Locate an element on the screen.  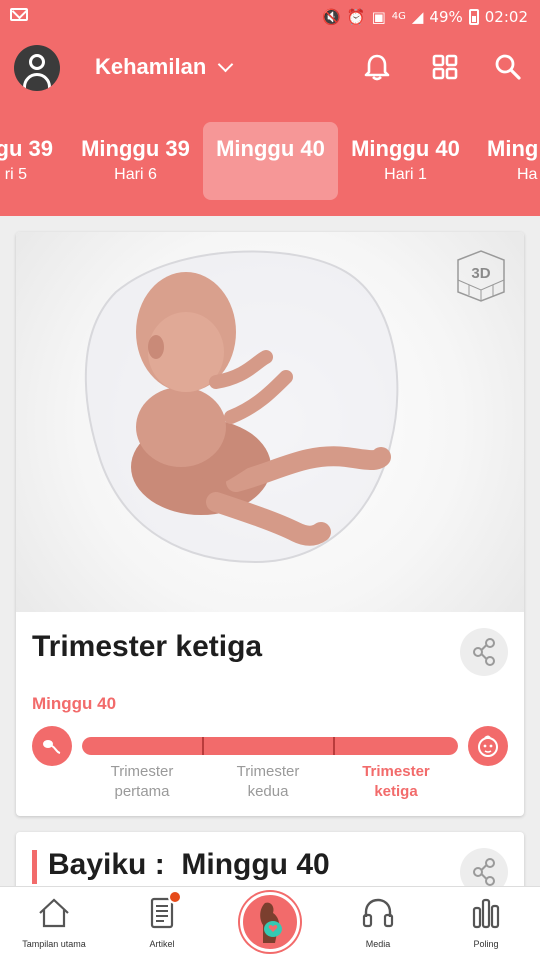
3d-badge-text: 3D is located at coordinates (480, 273).